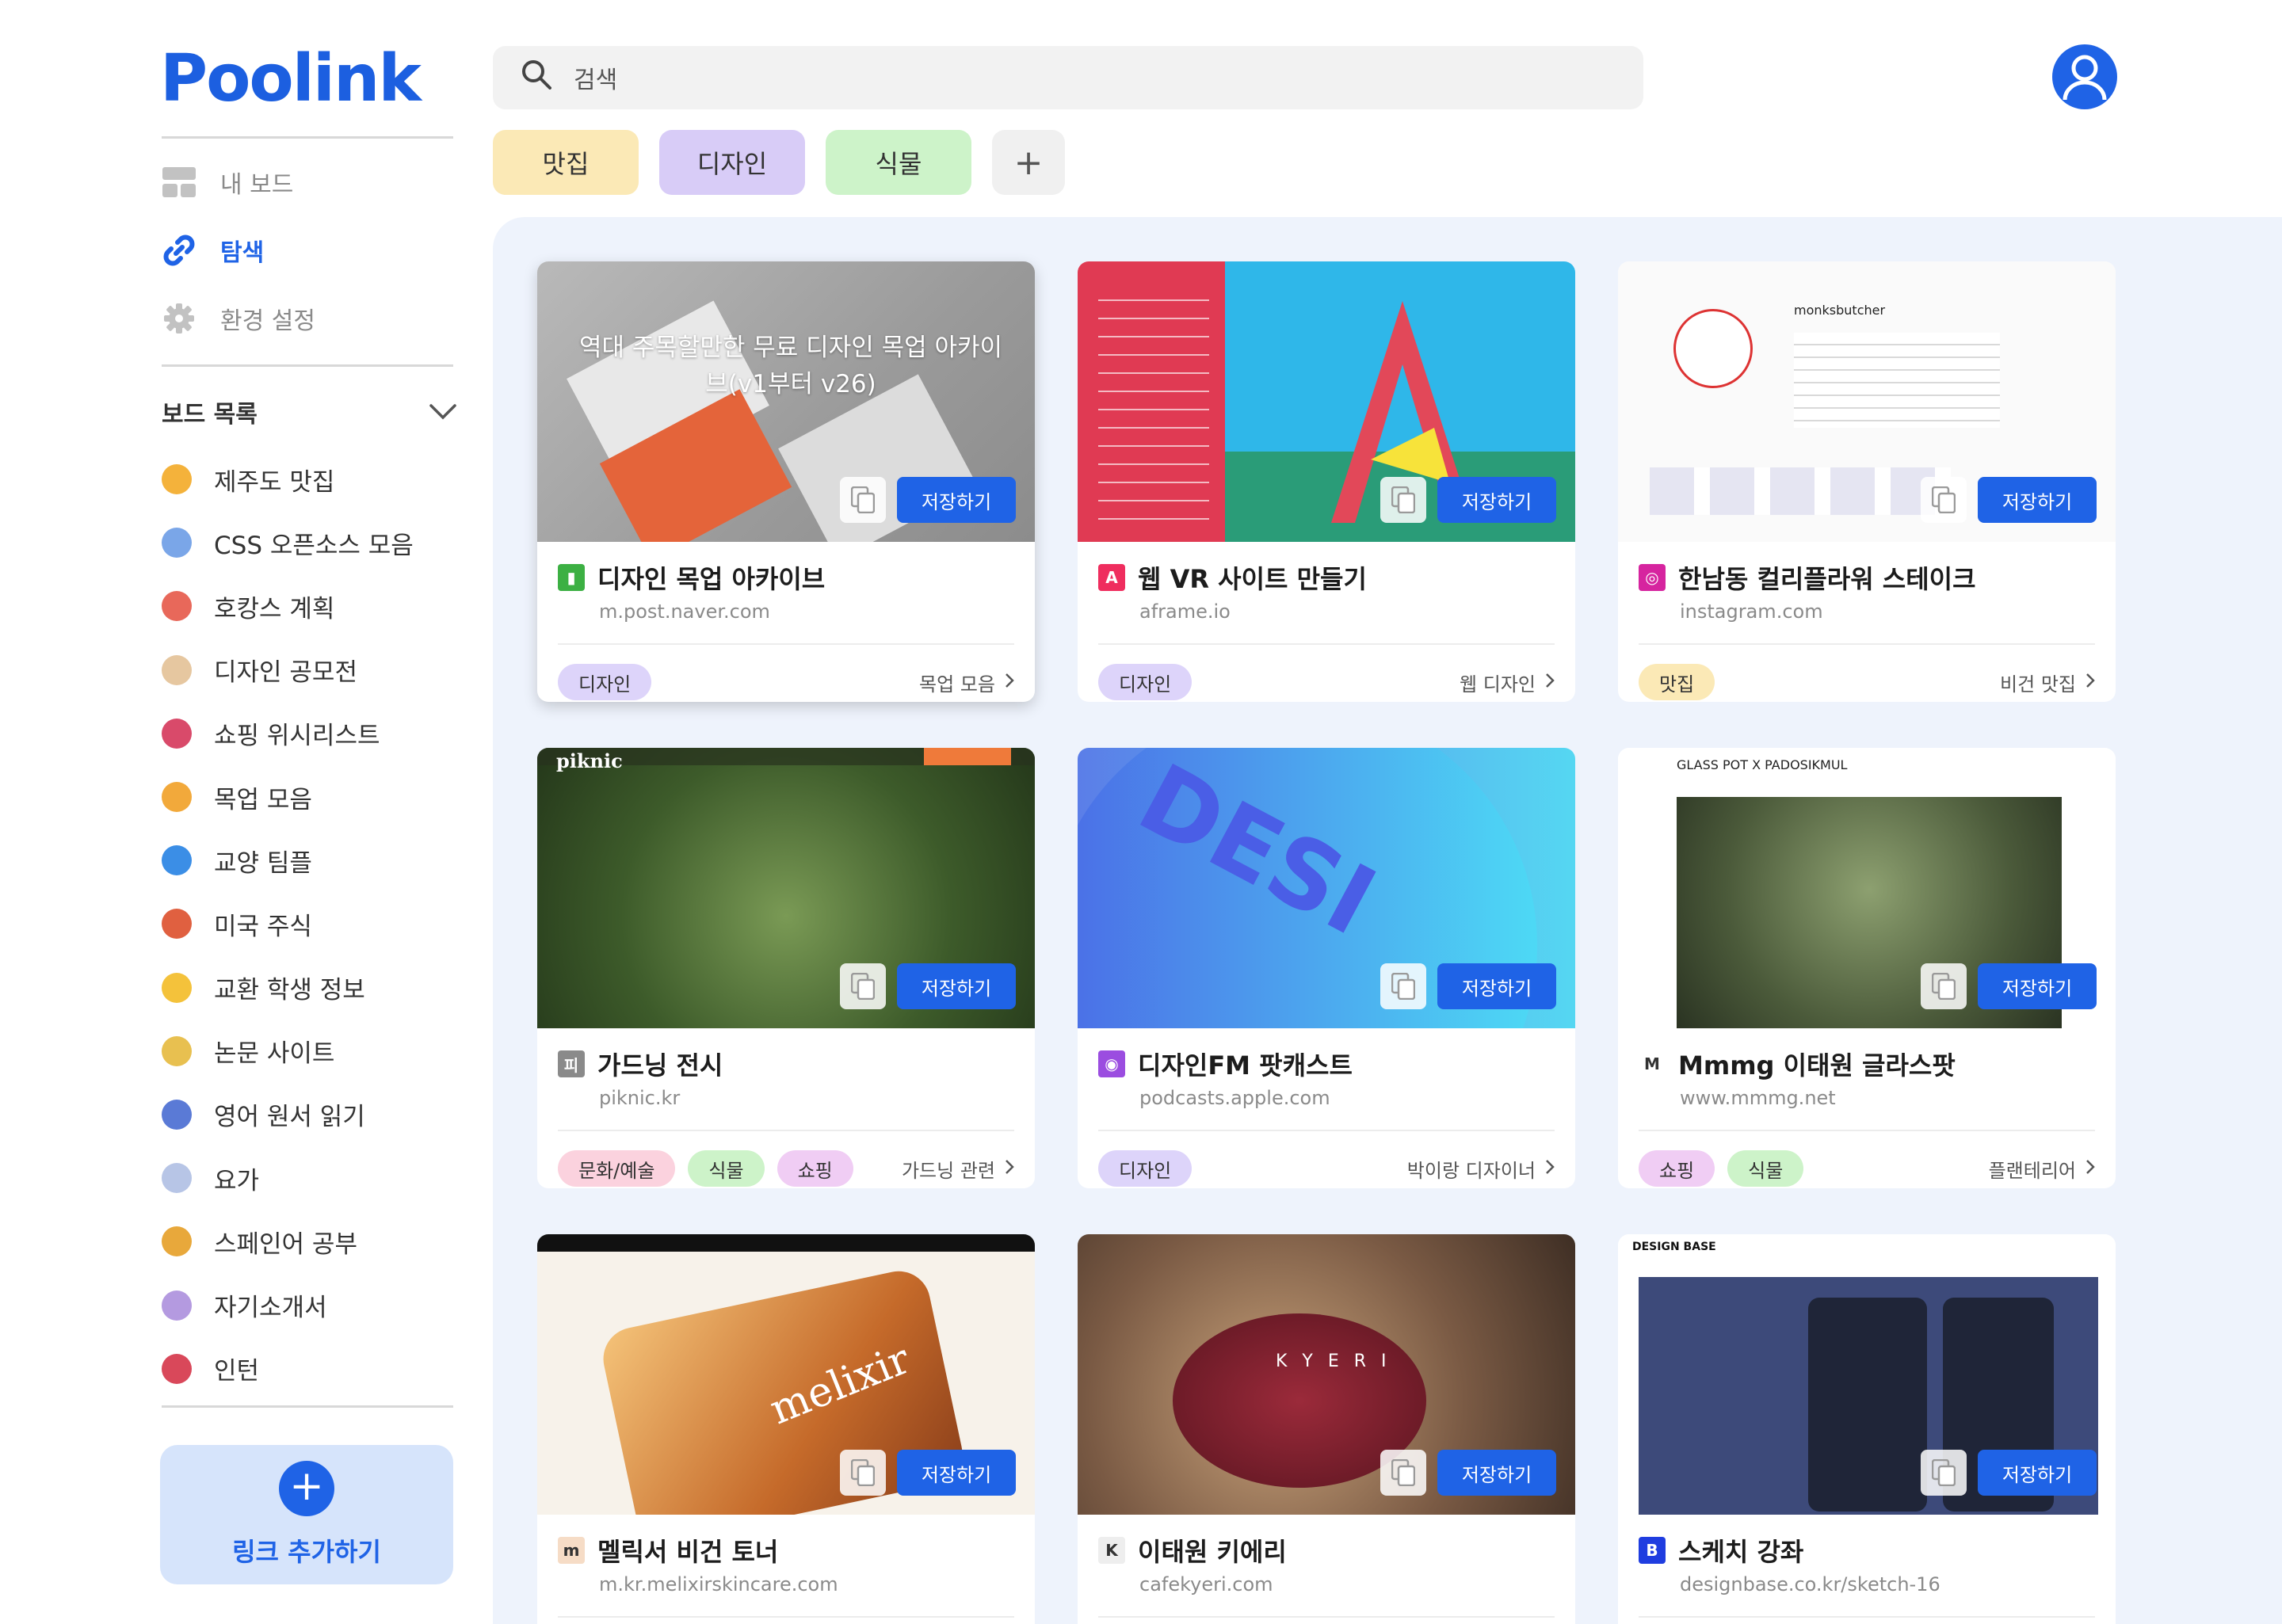 Image resolution: width=2282 pixels, height=1624 pixels. What do you see at coordinates (263, 863) in the screenshot?
I see `board-item-label: 교양 팀플` at bounding box center [263, 863].